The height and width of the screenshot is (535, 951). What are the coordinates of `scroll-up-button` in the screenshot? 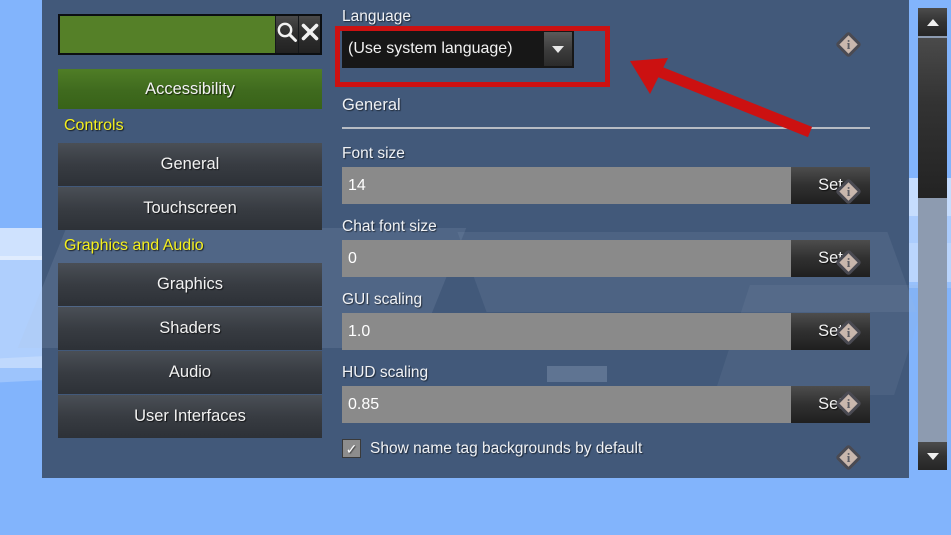 It's located at (932, 22).